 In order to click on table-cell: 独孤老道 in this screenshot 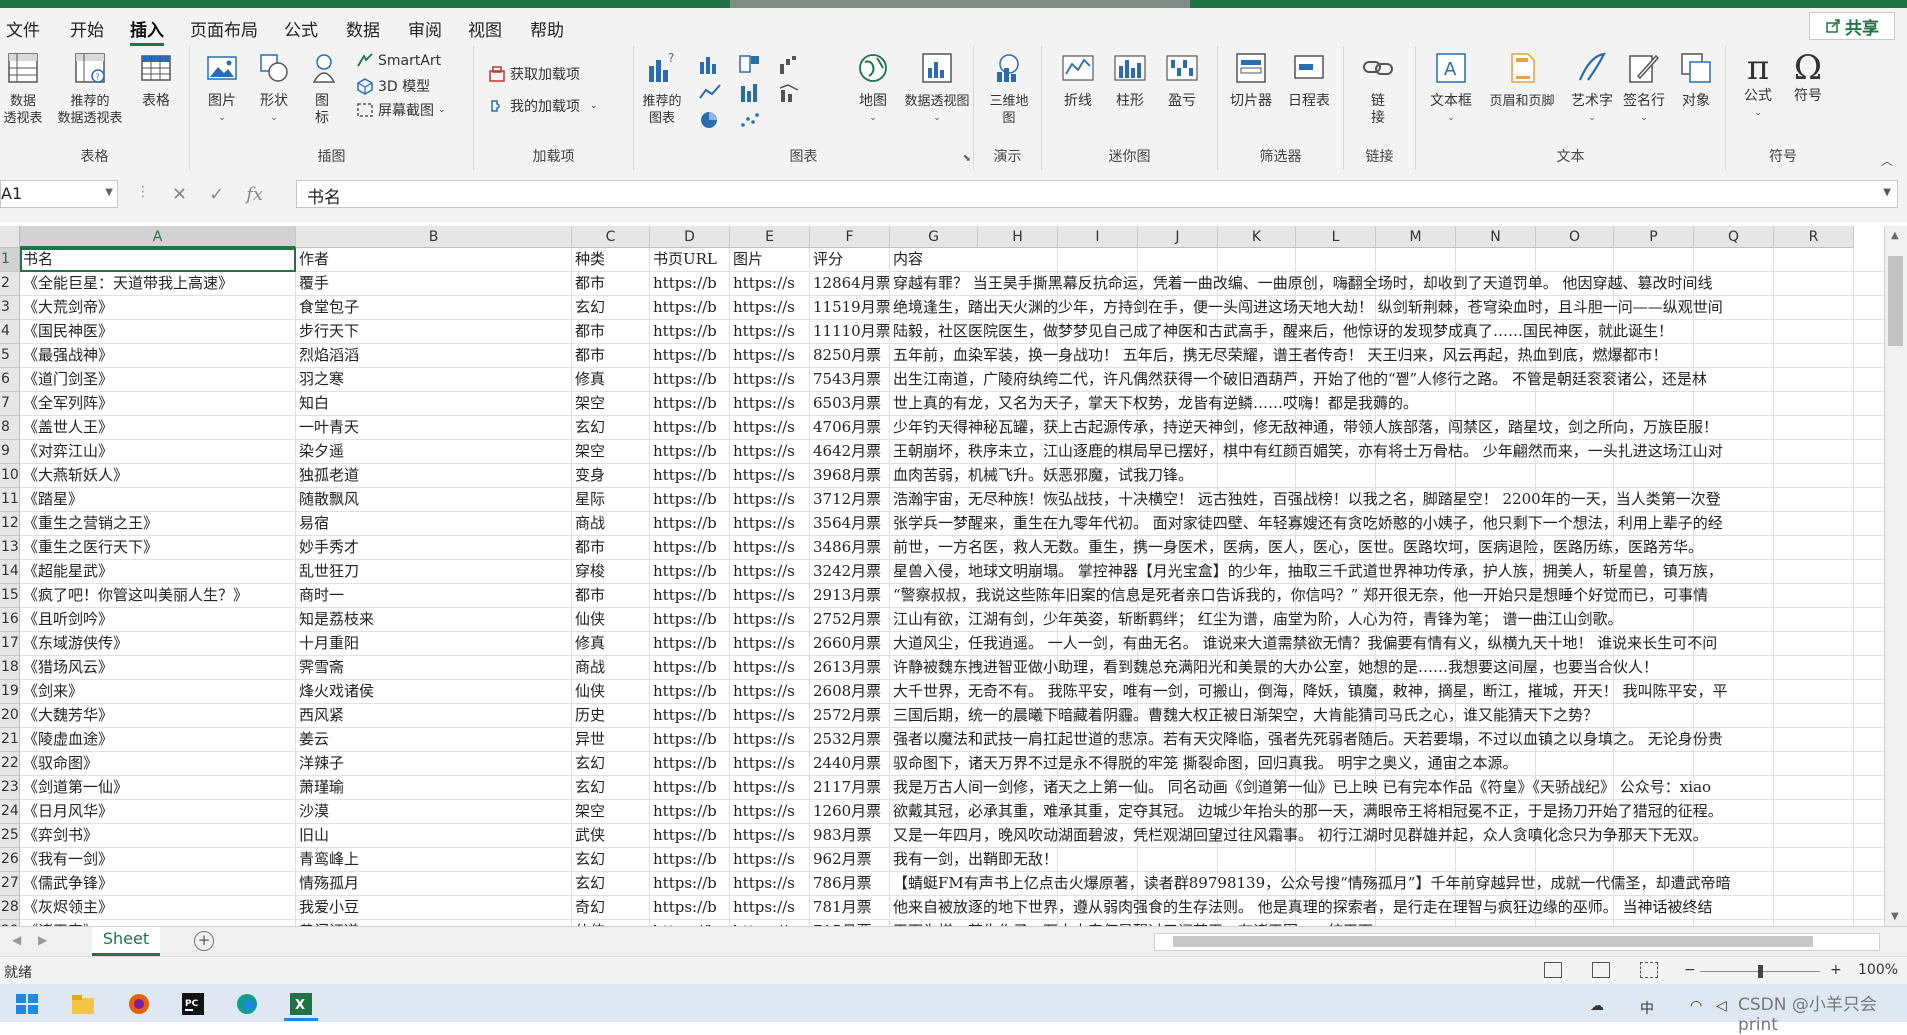, I will do `click(434, 476)`.